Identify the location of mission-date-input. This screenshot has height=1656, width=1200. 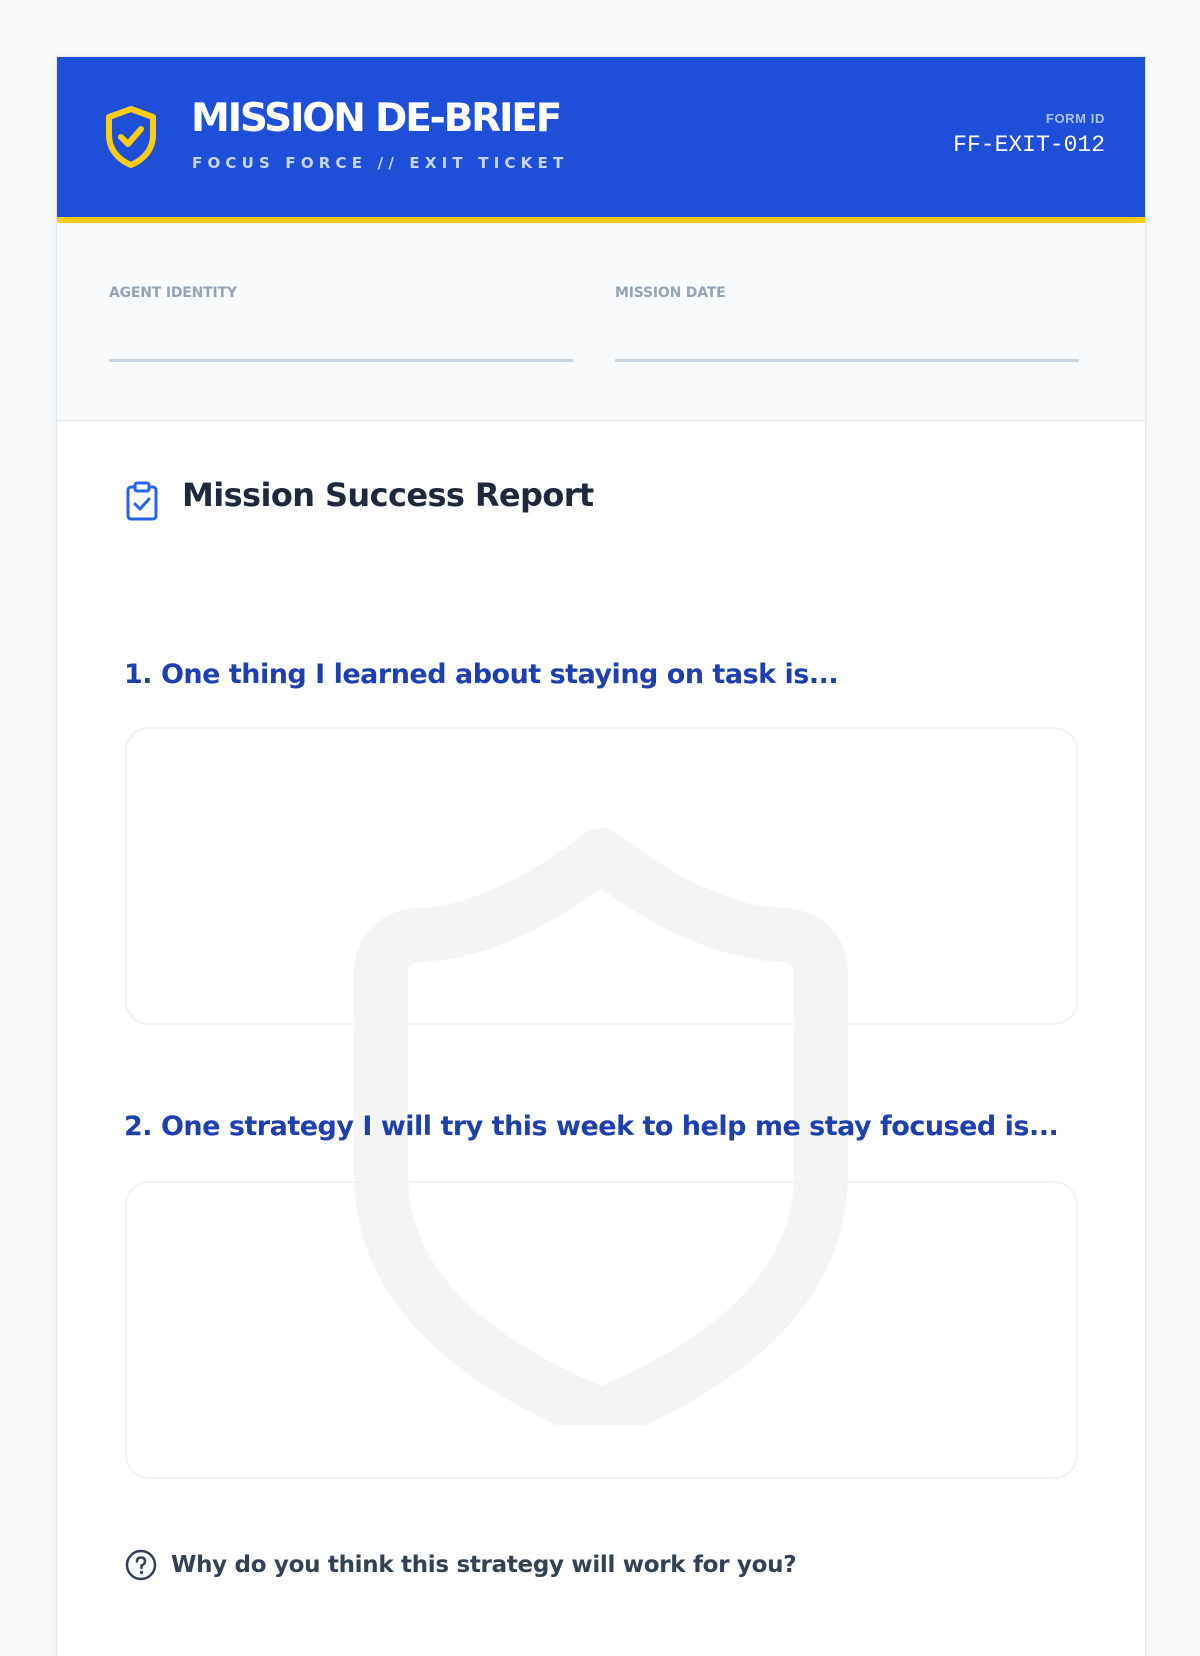
(847, 360).